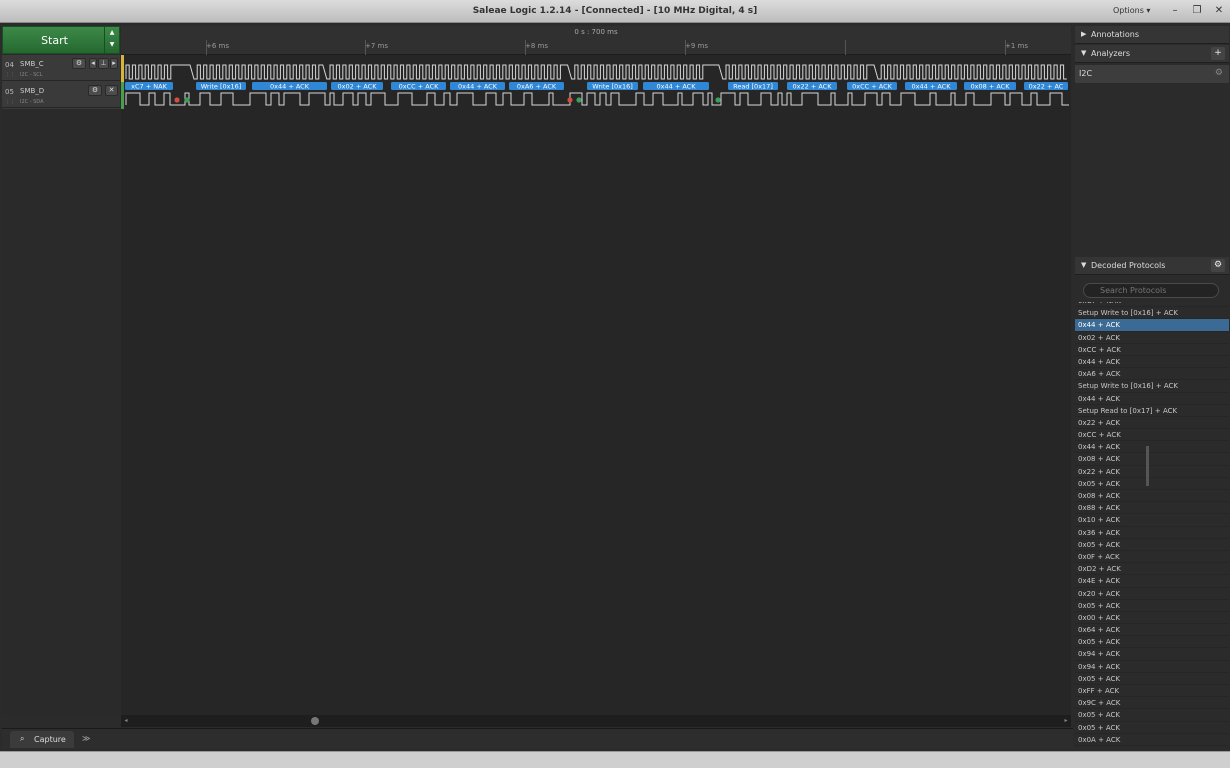 Image resolution: width=1230 pixels, height=768 pixels. Describe the element at coordinates (9, 92) in the screenshot. I see `channel-number: 05` at that location.